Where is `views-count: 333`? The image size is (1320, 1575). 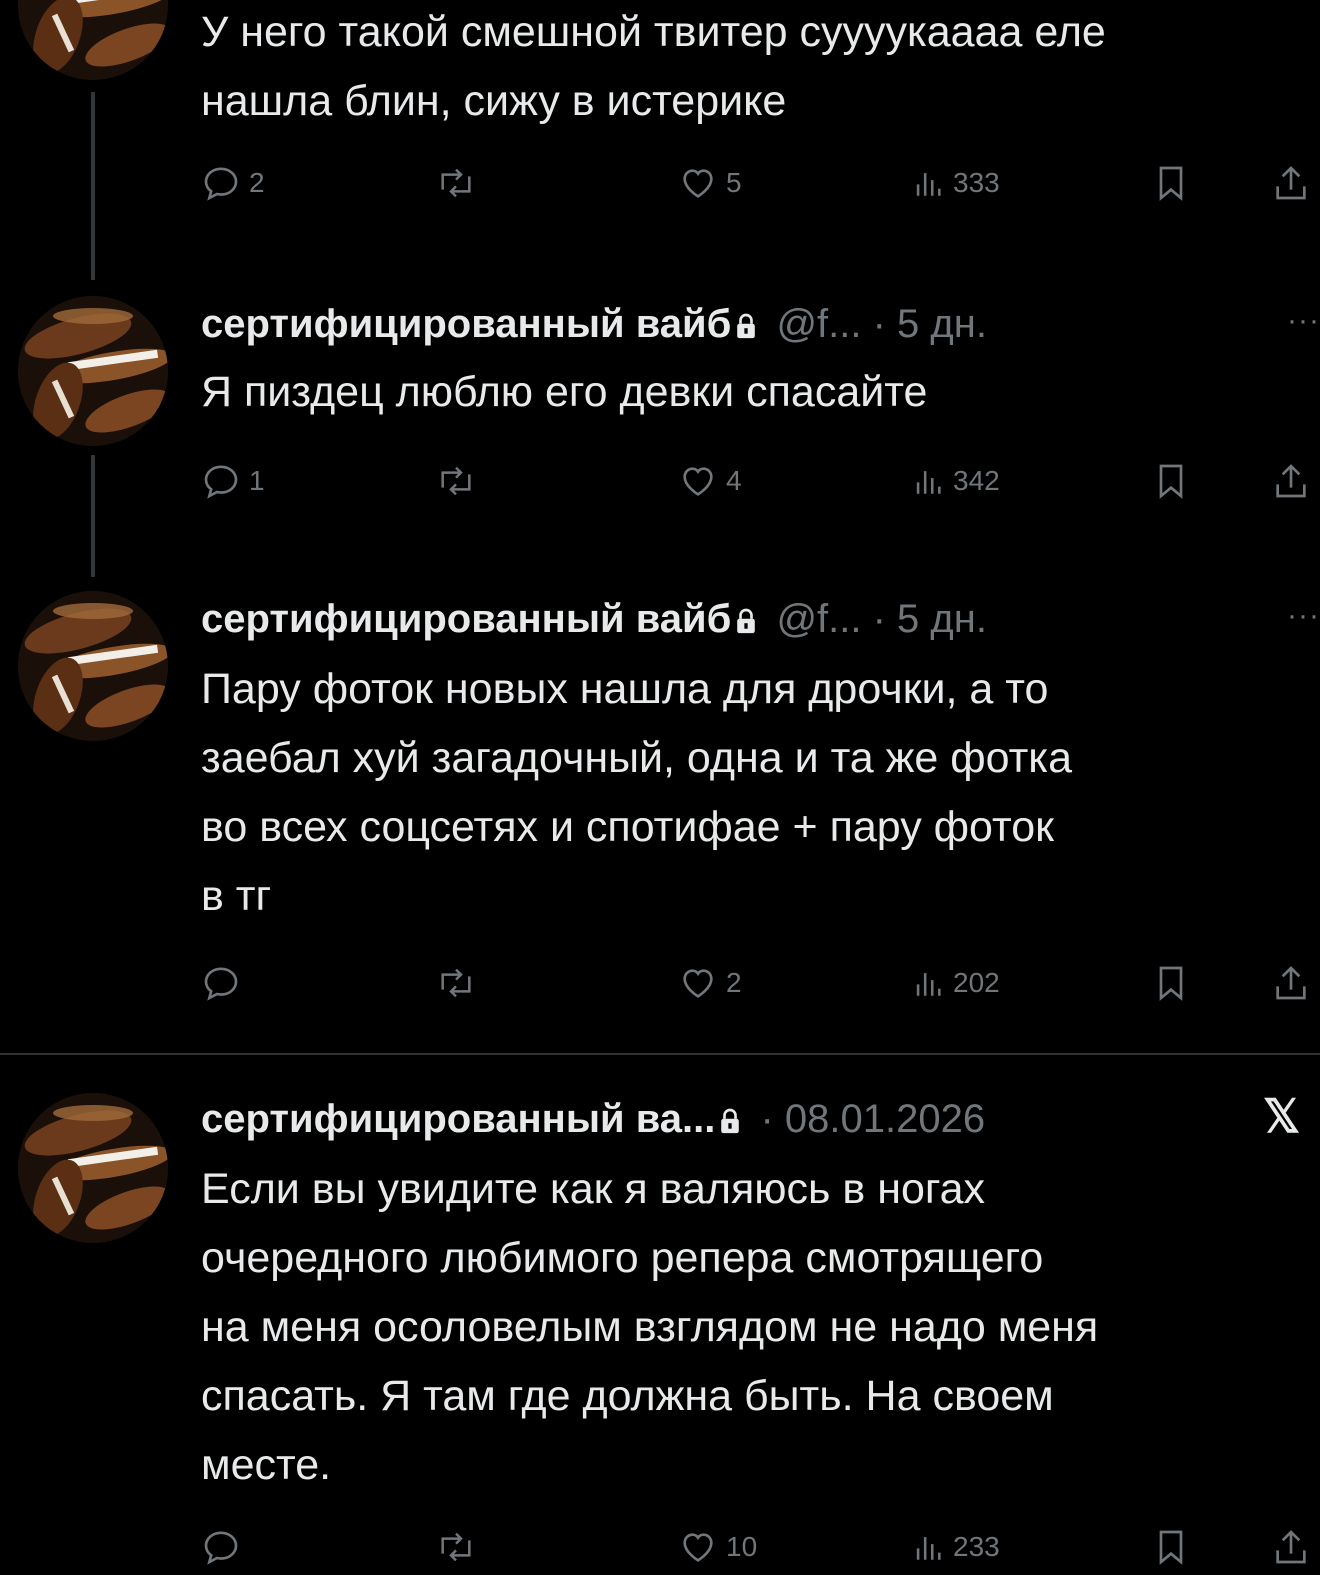 views-count: 333 is located at coordinates (976, 182).